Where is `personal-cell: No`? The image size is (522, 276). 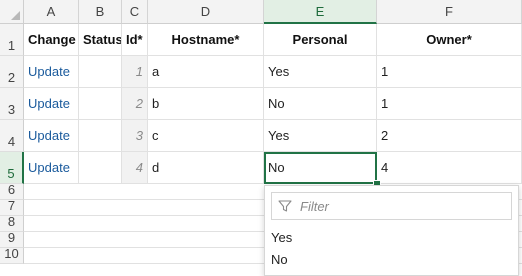
personal-cell: No is located at coordinates (320, 104).